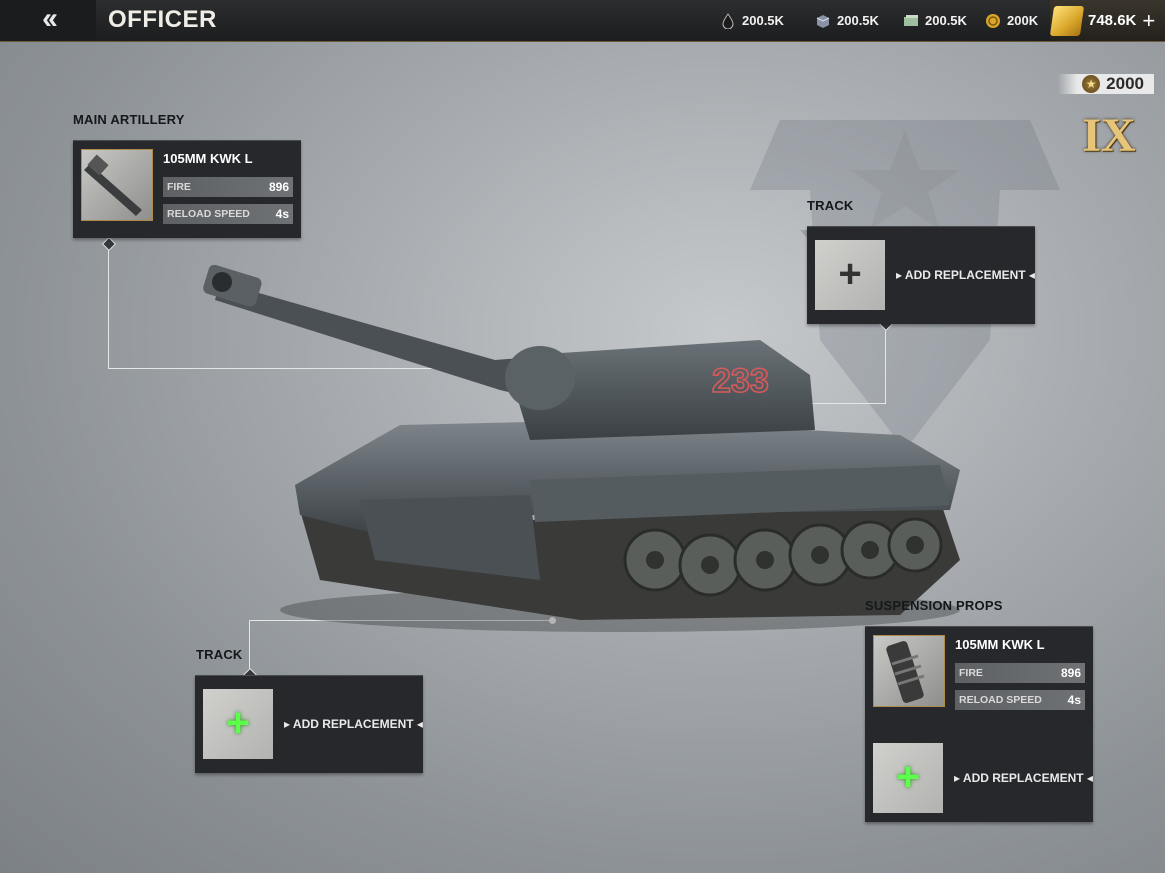 The height and width of the screenshot is (873, 1165). What do you see at coordinates (823, 21) in the screenshot?
I see `steel-icon` at bounding box center [823, 21].